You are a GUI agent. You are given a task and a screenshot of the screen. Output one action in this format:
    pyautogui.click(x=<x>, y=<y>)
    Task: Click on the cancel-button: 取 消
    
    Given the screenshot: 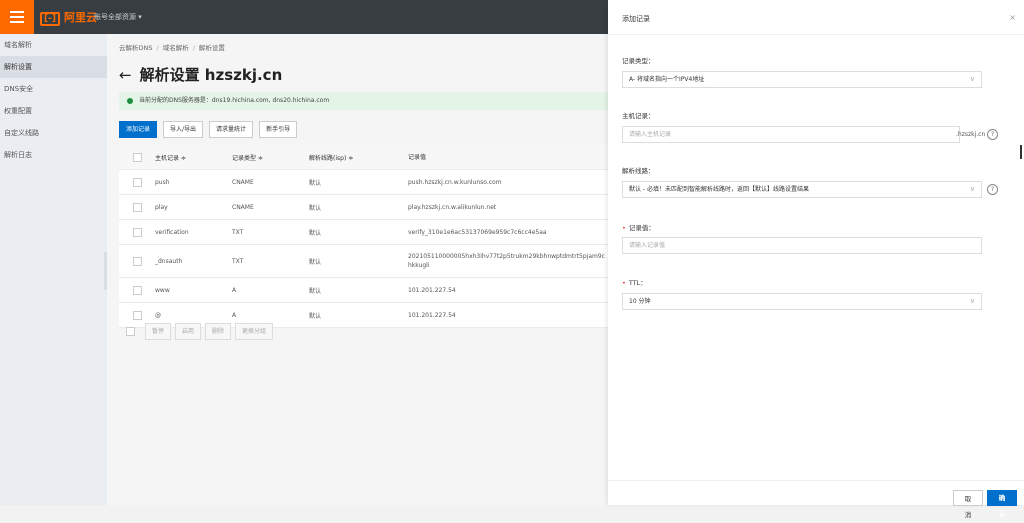 What is the action you would take?
    pyautogui.click(x=968, y=504)
    